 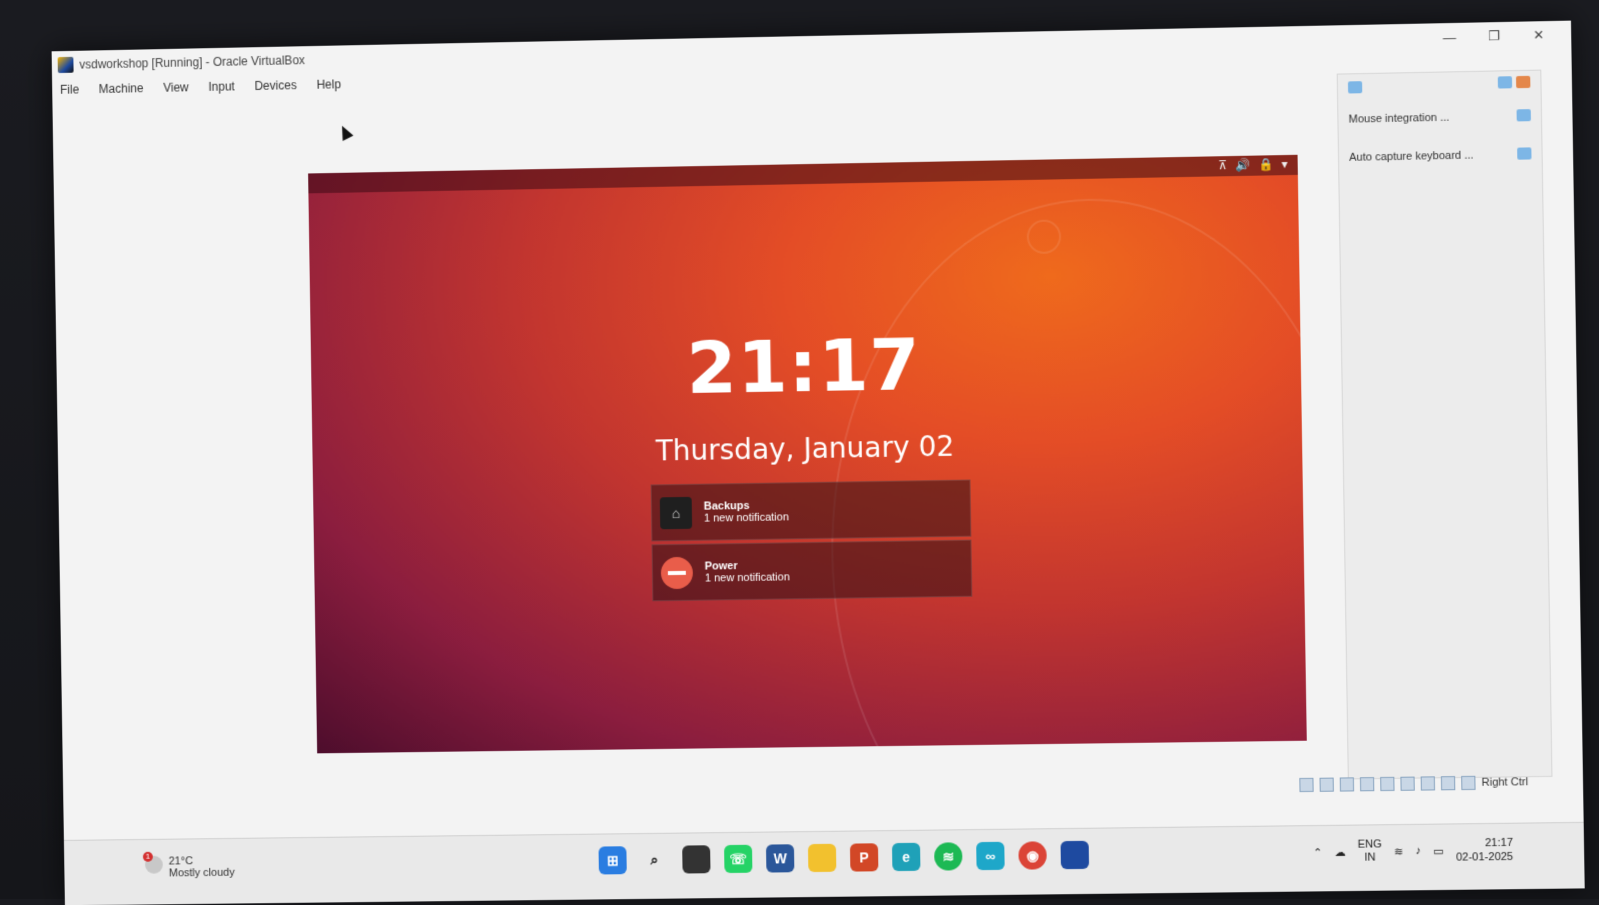 What do you see at coordinates (822, 858) in the screenshot?
I see `file-explorer-icon` at bounding box center [822, 858].